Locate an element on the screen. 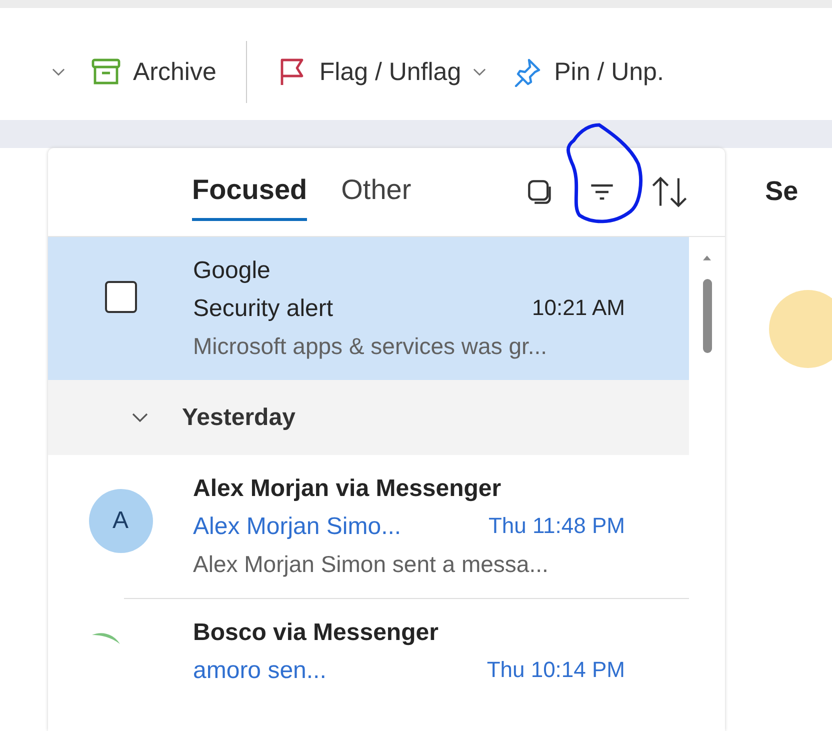 This screenshot has height=731, width=832. subject: Security alert is located at coordinates (263, 309).